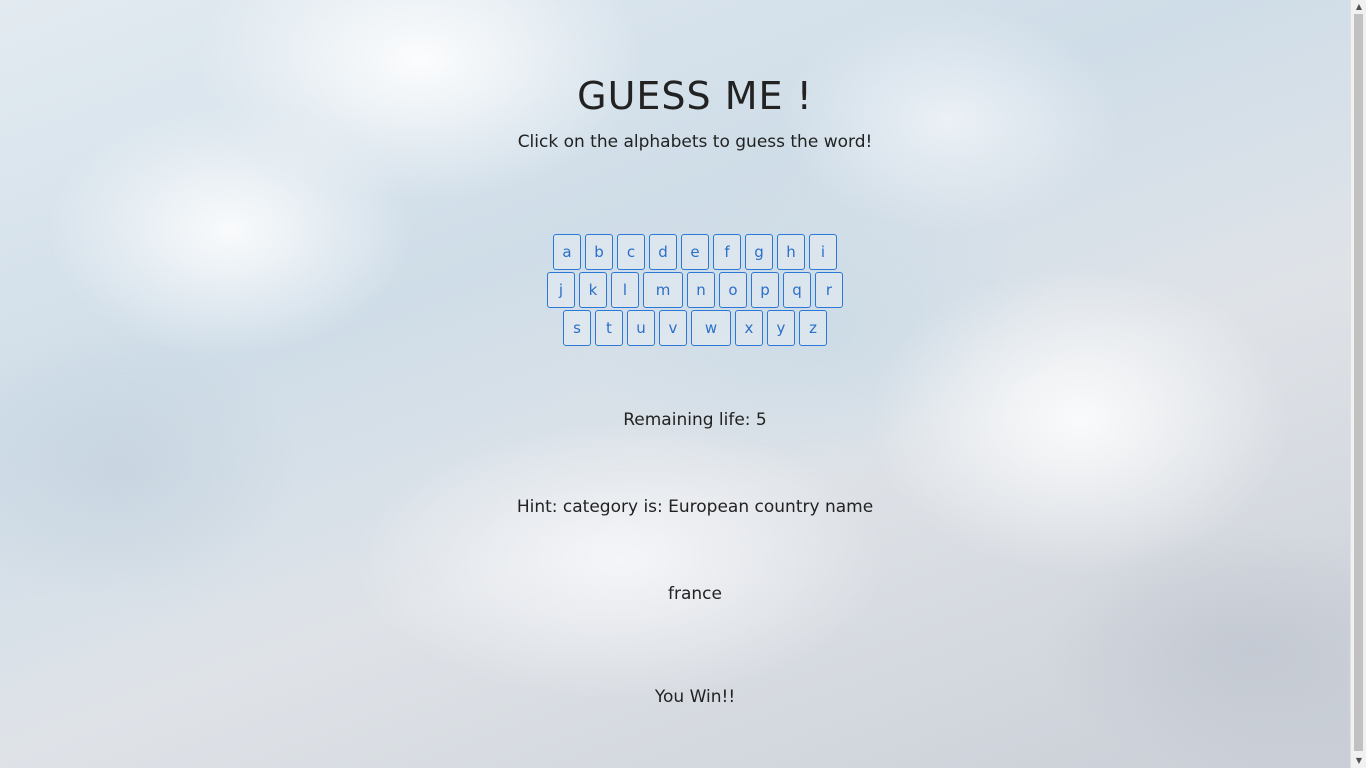 This screenshot has width=1366, height=768. Describe the element at coordinates (733, 290) in the screenshot. I see `letter-key-o: o` at that location.